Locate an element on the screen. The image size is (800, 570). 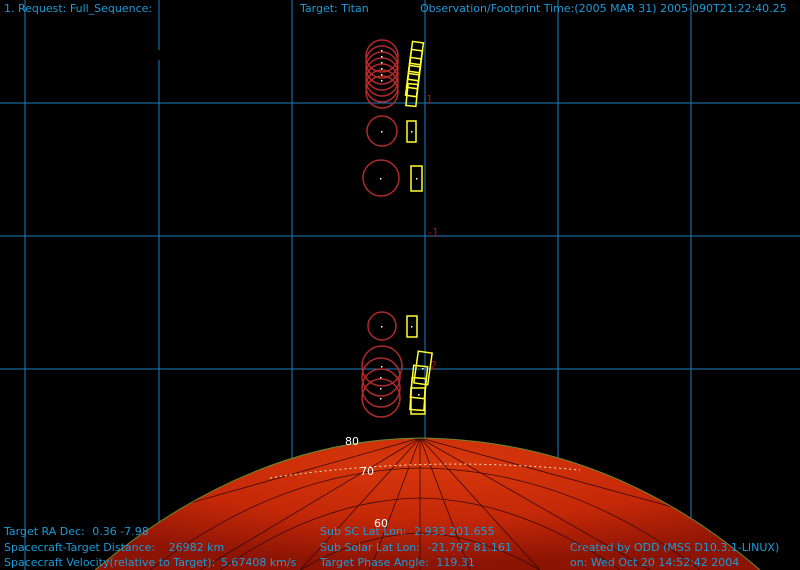
ra-dec-value: 0.36 -7.98 is located at coordinates (120, 531).